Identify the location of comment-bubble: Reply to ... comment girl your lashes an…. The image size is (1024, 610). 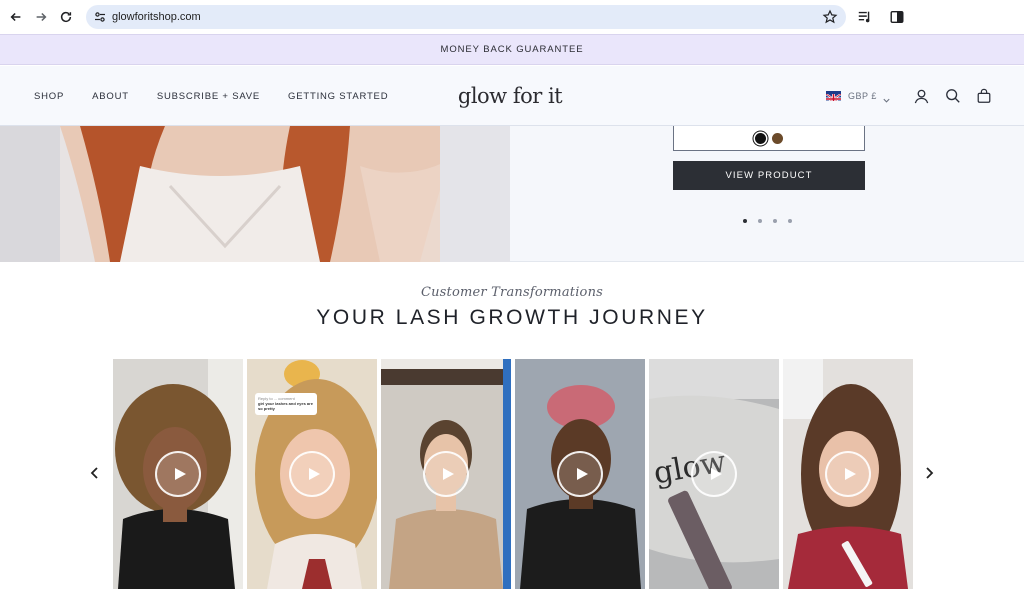
(286, 404).